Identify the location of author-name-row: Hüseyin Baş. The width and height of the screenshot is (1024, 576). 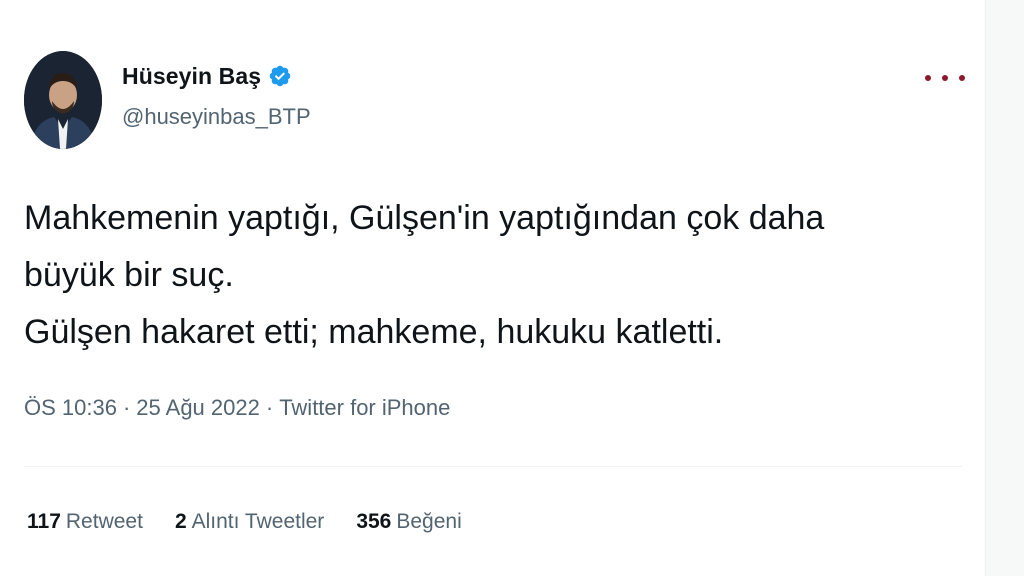
(207, 76).